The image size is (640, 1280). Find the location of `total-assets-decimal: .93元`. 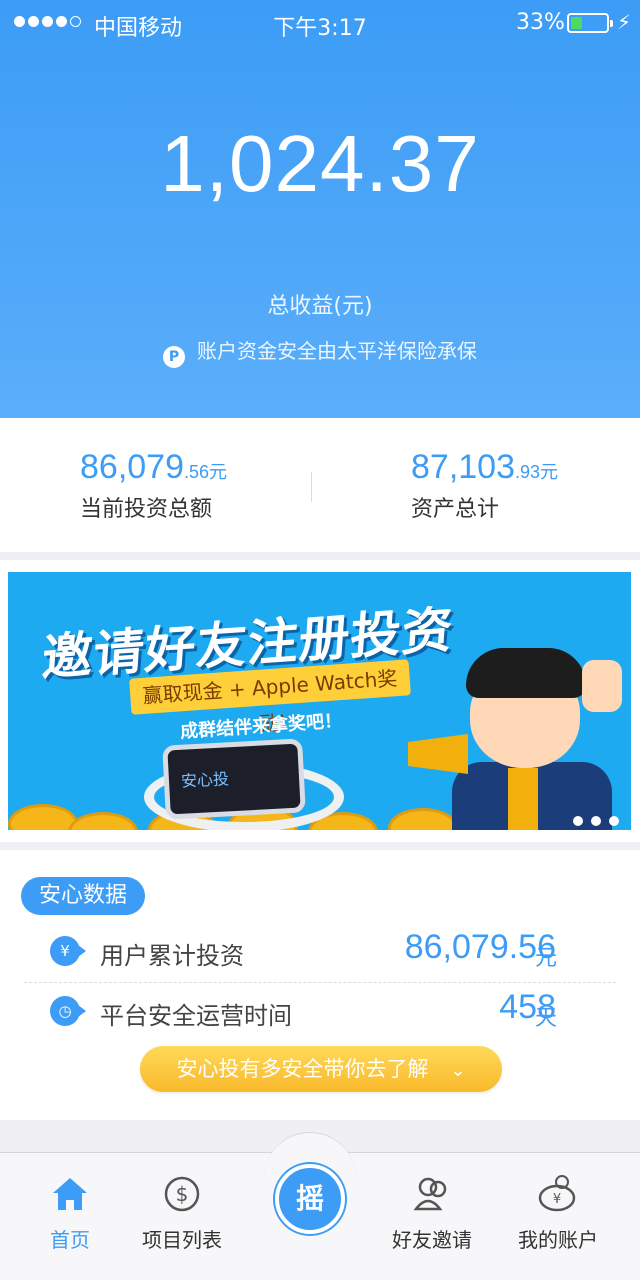

total-assets-decimal: .93元 is located at coordinates (537, 472).